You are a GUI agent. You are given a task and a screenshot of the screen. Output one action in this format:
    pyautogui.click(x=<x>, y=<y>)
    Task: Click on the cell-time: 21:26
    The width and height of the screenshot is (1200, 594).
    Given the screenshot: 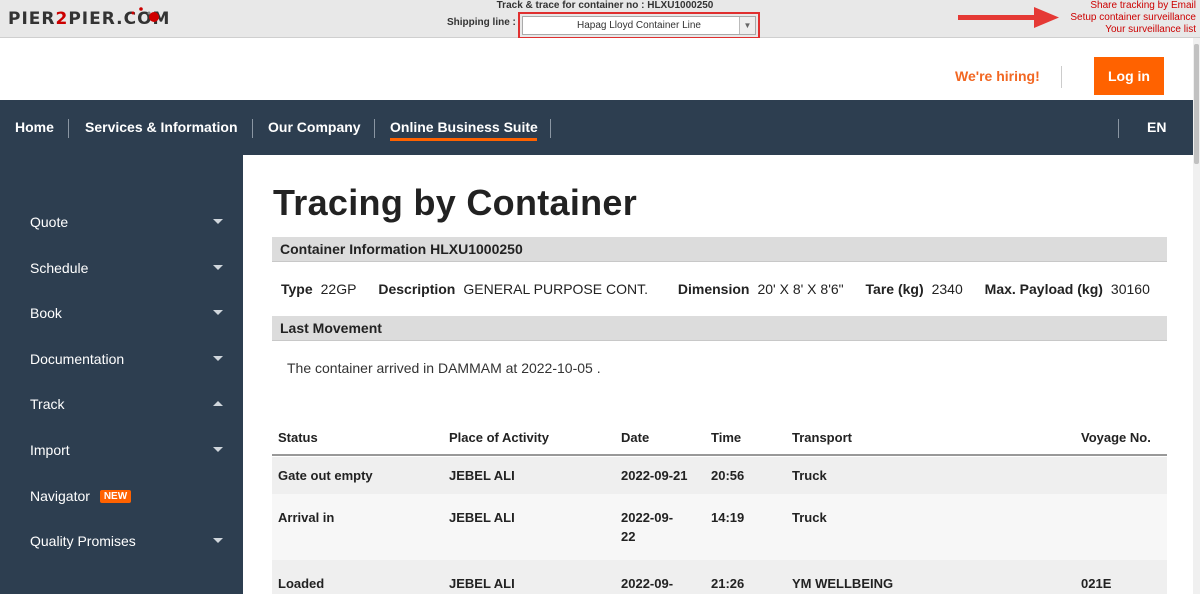 What is the action you would take?
    pyautogui.click(x=728, y=583)
    